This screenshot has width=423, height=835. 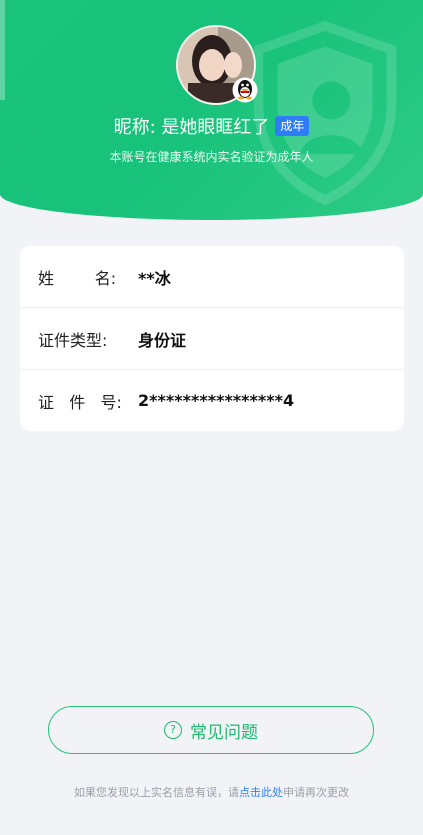 I want to click on scroll-indicator, so click(x=2, y=50).